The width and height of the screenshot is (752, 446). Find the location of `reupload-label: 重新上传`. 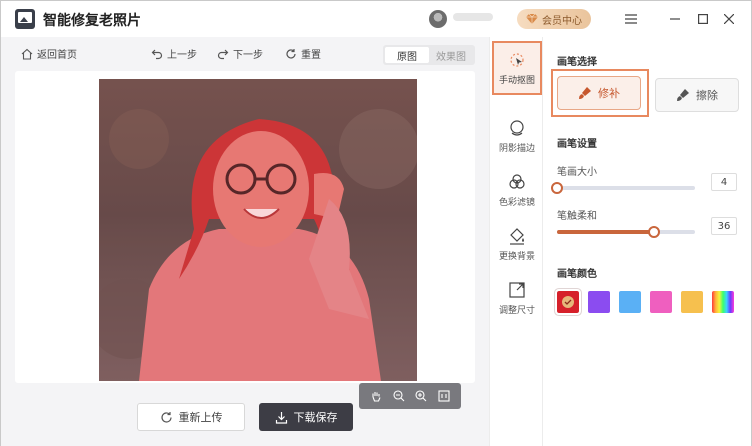

reupload-label: 重新上传 is located at coordinates (200, 417).